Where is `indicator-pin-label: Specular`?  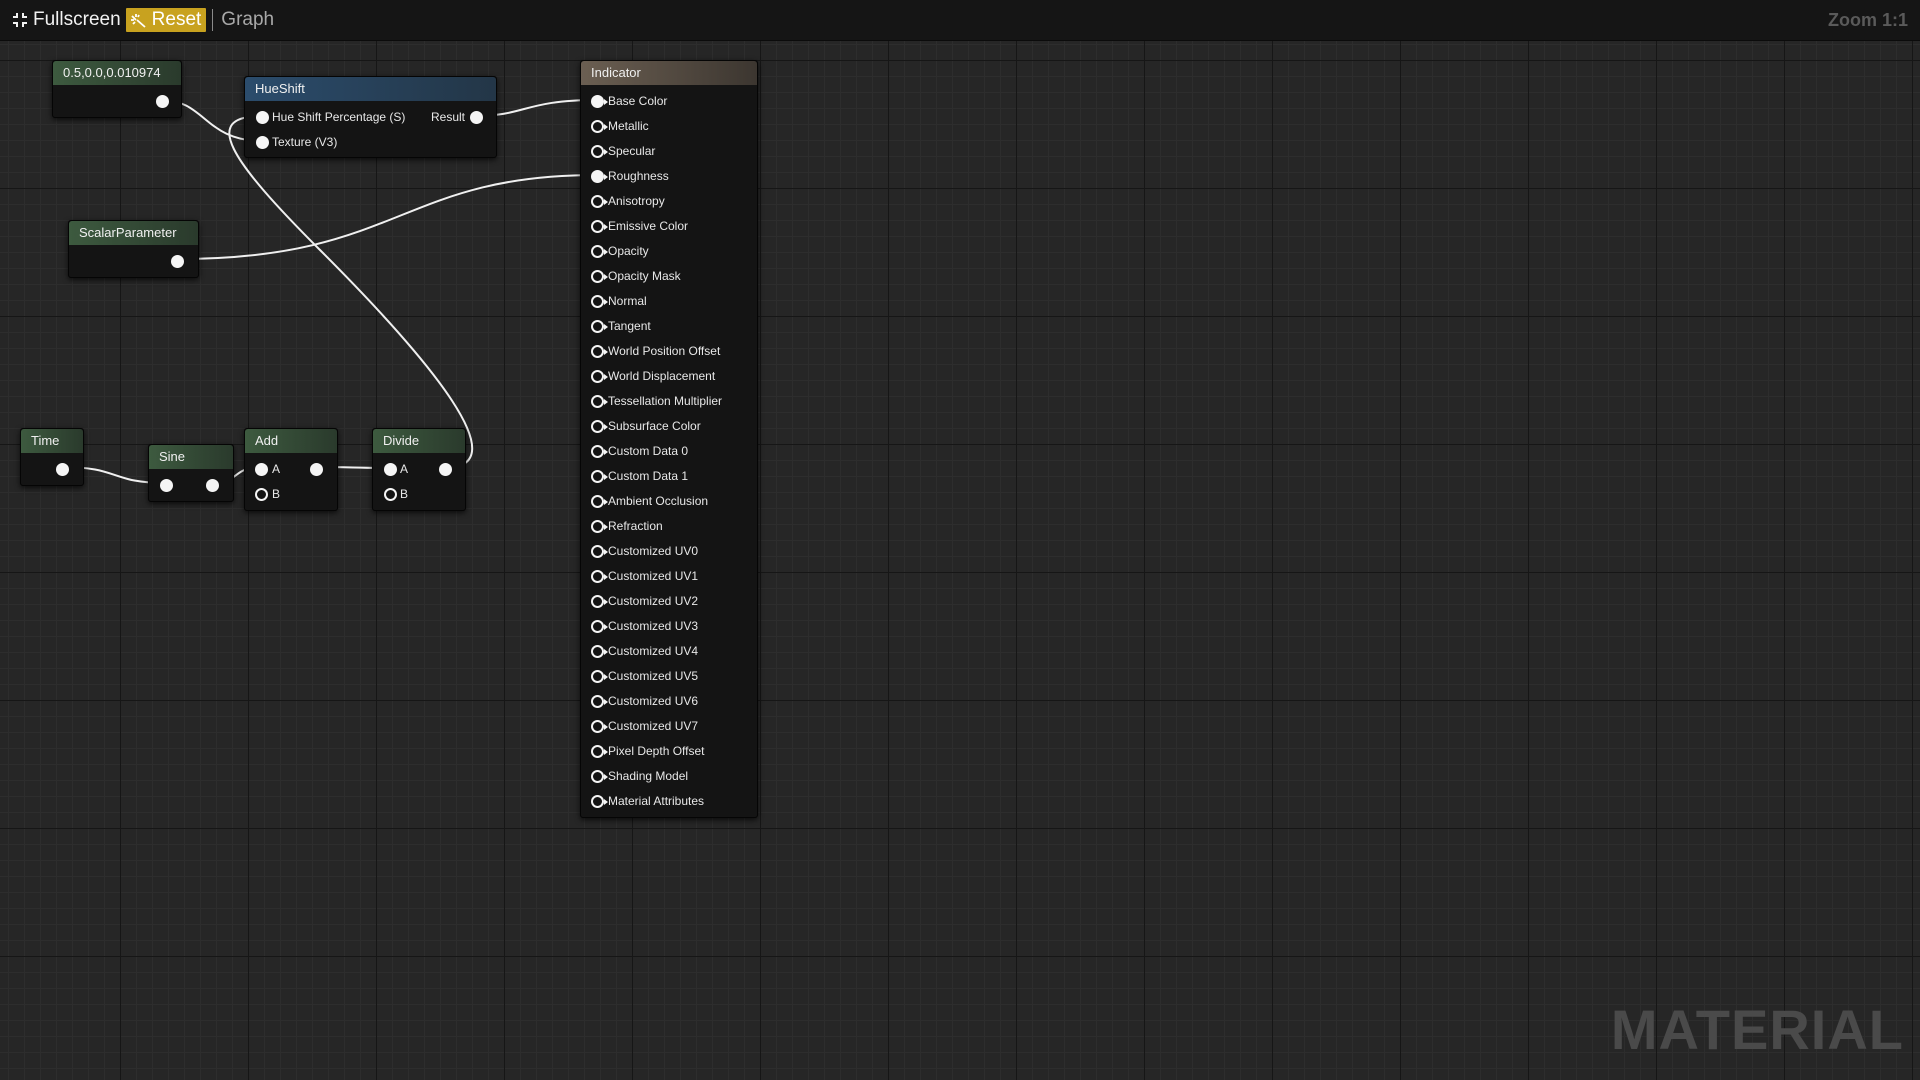
indicator-pin-label: Specular is located at coordinates (632, 151).